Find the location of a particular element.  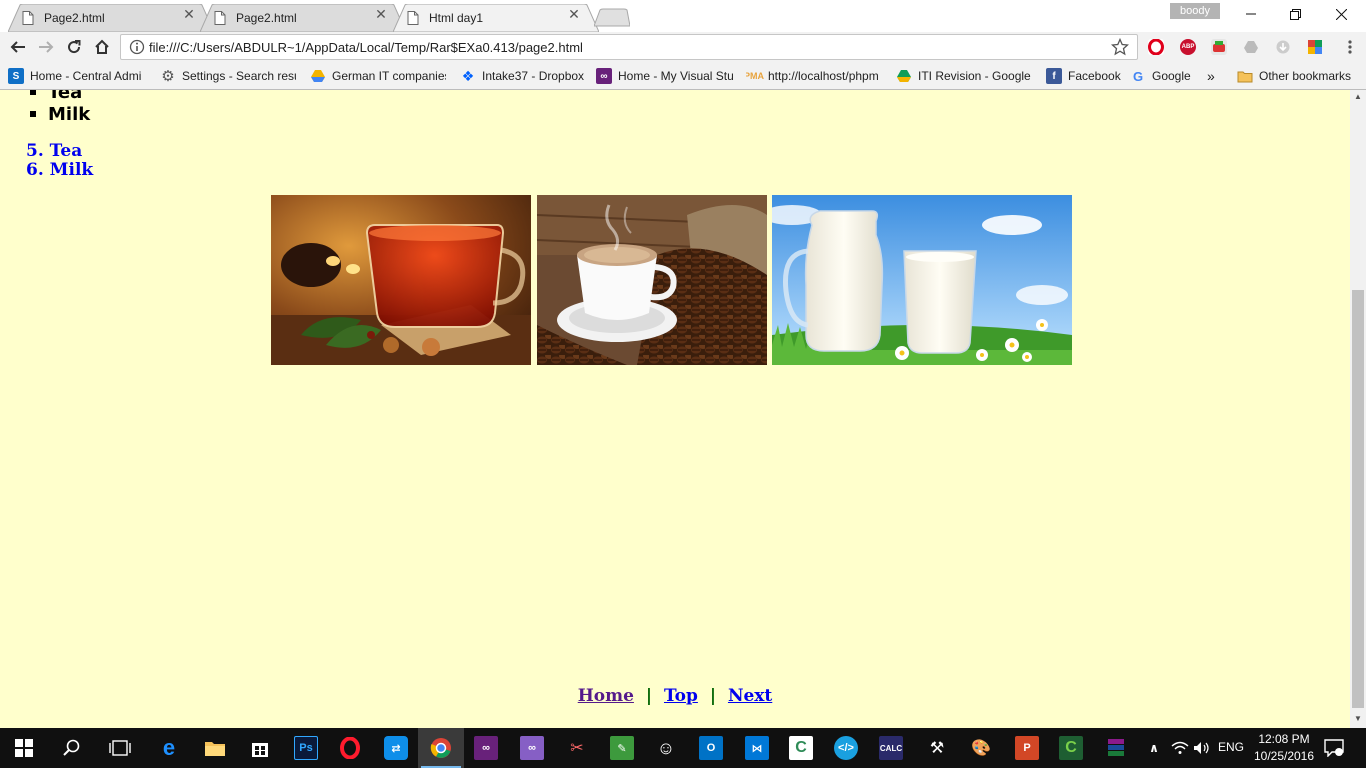

bullet-marker is located at coordinates (33, 92).